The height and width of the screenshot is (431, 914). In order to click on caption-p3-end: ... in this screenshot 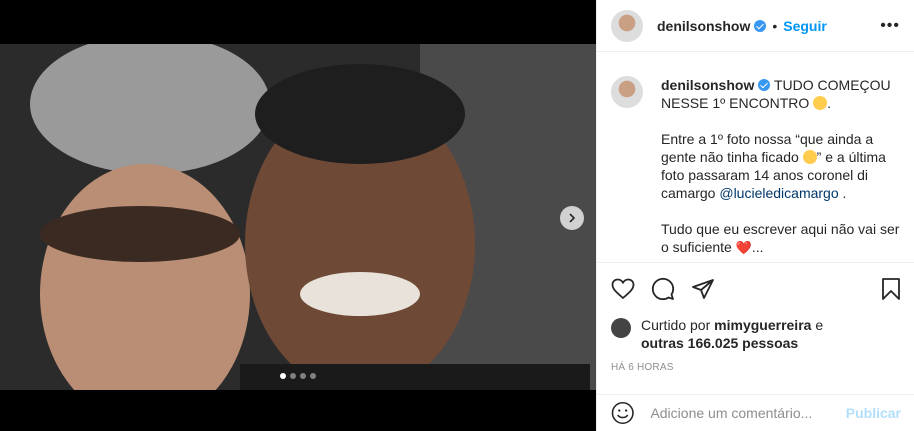, I will do `click(757, 247)`.